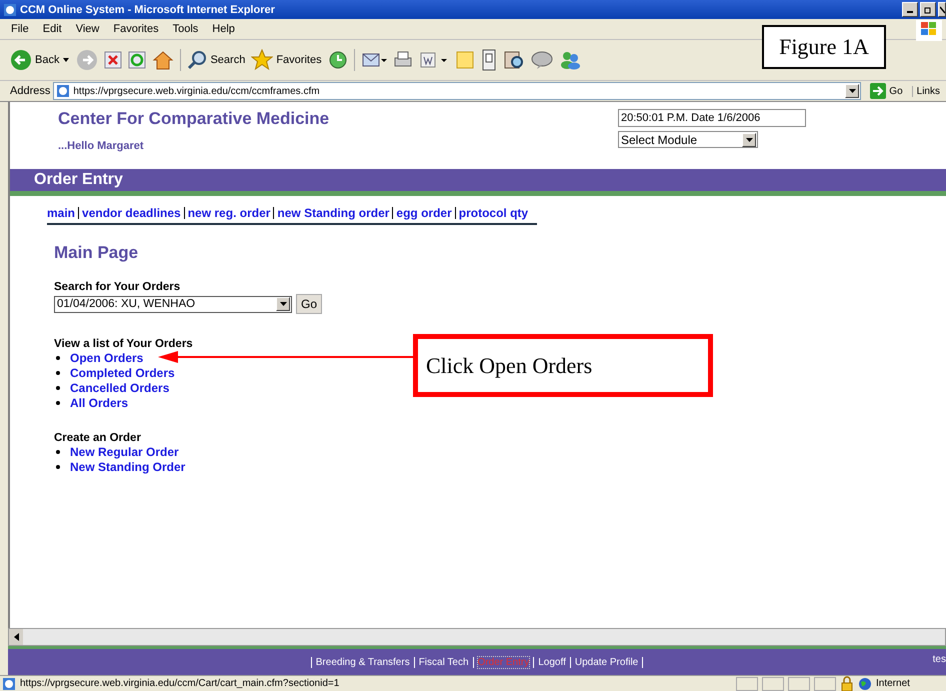 This screenshot has width=946, height=691. Describe the element at coordinates (20, 29) in the screenshot. I see `menu-item: File` at that location.